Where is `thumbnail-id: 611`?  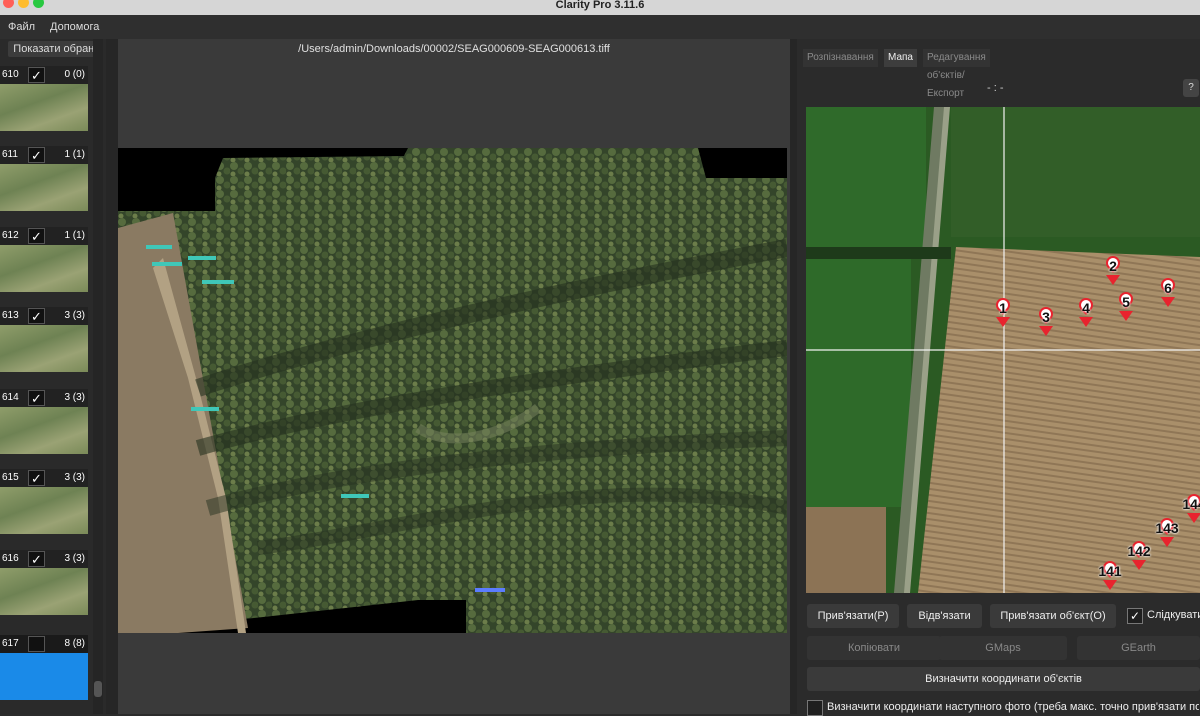 thumbnail-id: 611 is located at coordinates (10, 154).